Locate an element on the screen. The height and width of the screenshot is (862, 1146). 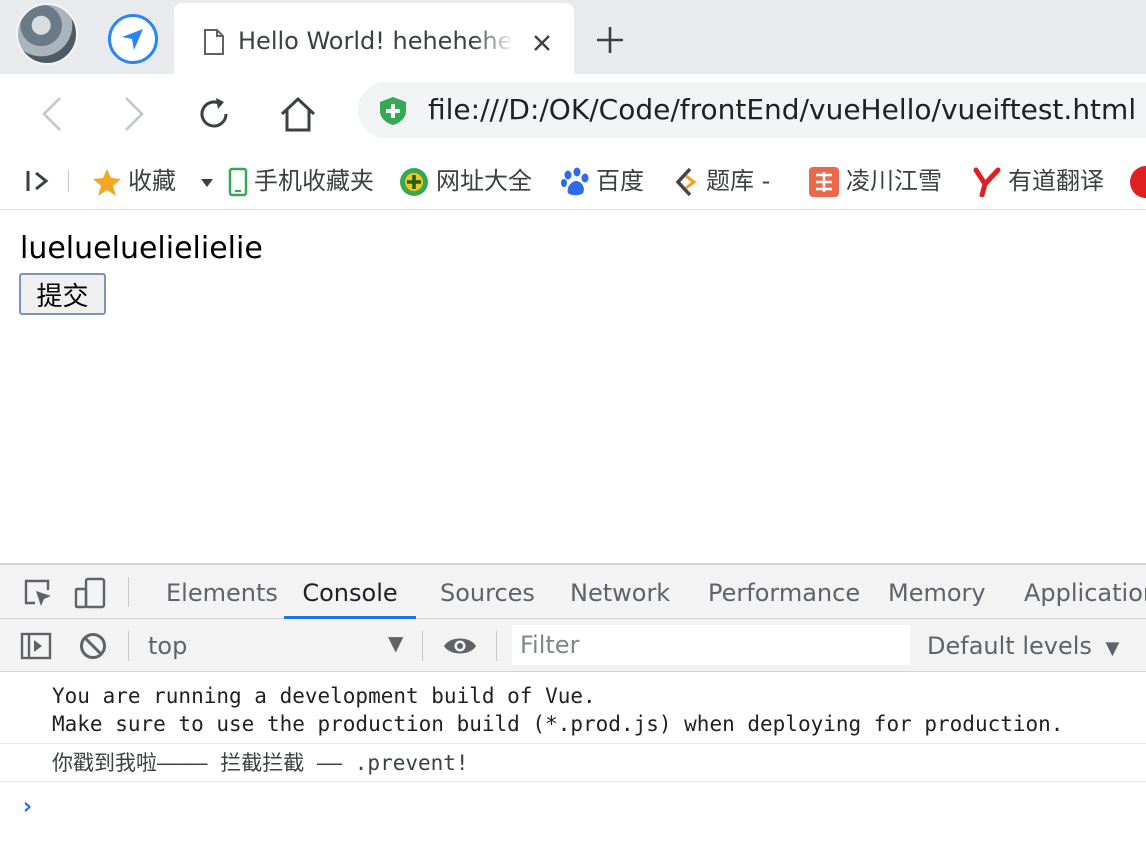
active-tab: Hello World! hehehehehe is located at coordinates (374, 38).